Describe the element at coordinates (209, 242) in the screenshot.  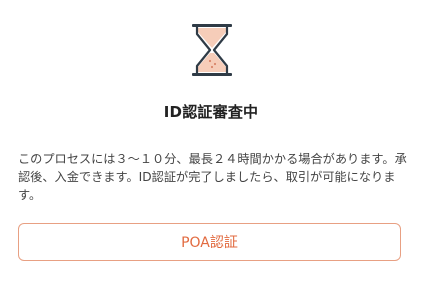
I see `poa-verification-button: POA認証` at that location.